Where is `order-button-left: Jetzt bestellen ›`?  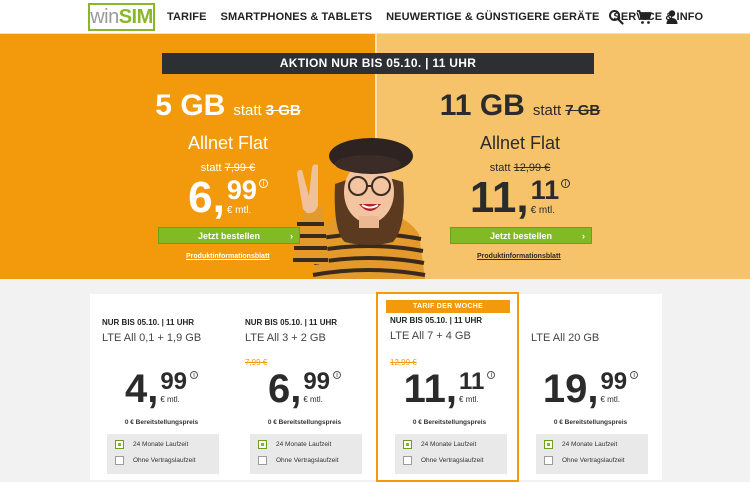
order-button-left: Jetzt bestellen › is located at coordinates (229, 235).